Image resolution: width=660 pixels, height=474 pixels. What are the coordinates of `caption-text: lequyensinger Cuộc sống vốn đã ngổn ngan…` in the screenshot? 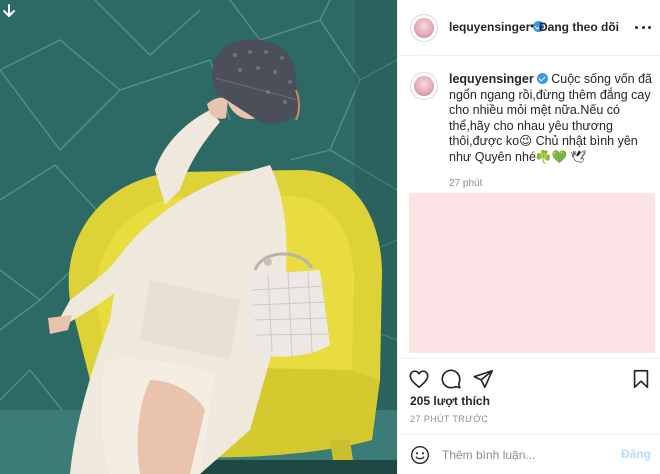 It's located at (551, 118).